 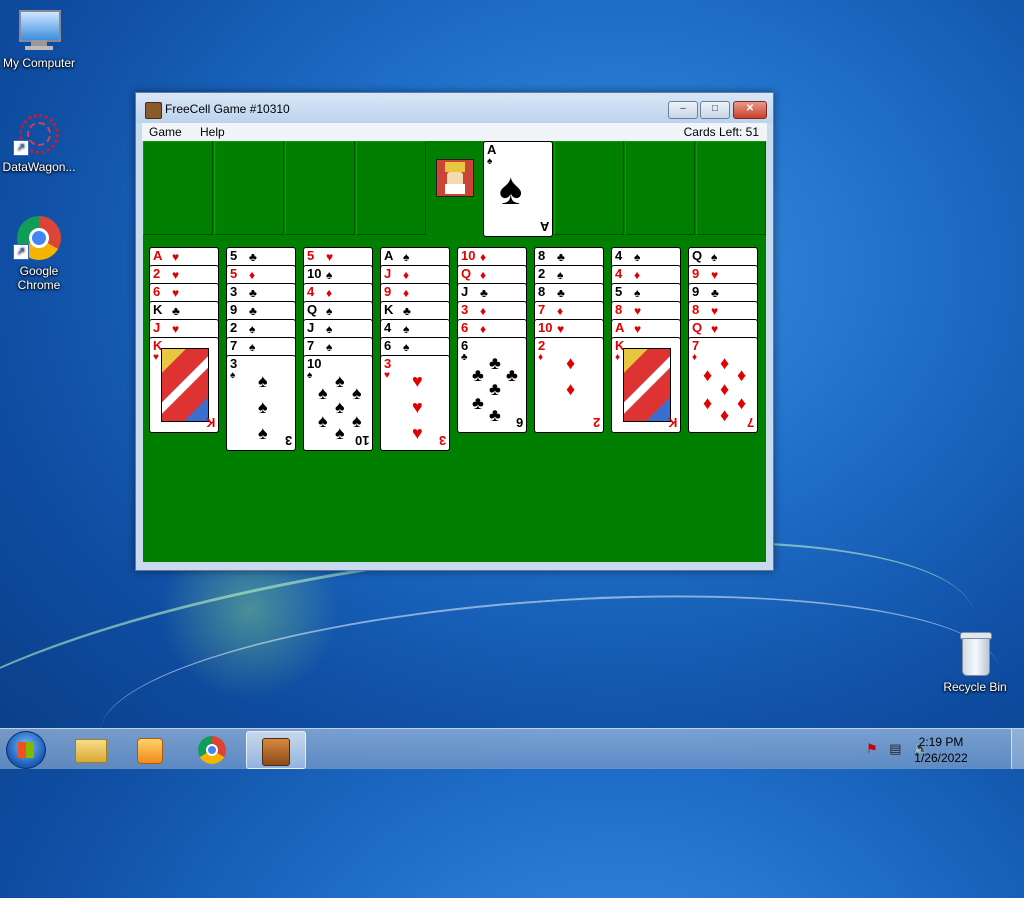 I want to click on card-rank: 3, so click(x=442, y=440).